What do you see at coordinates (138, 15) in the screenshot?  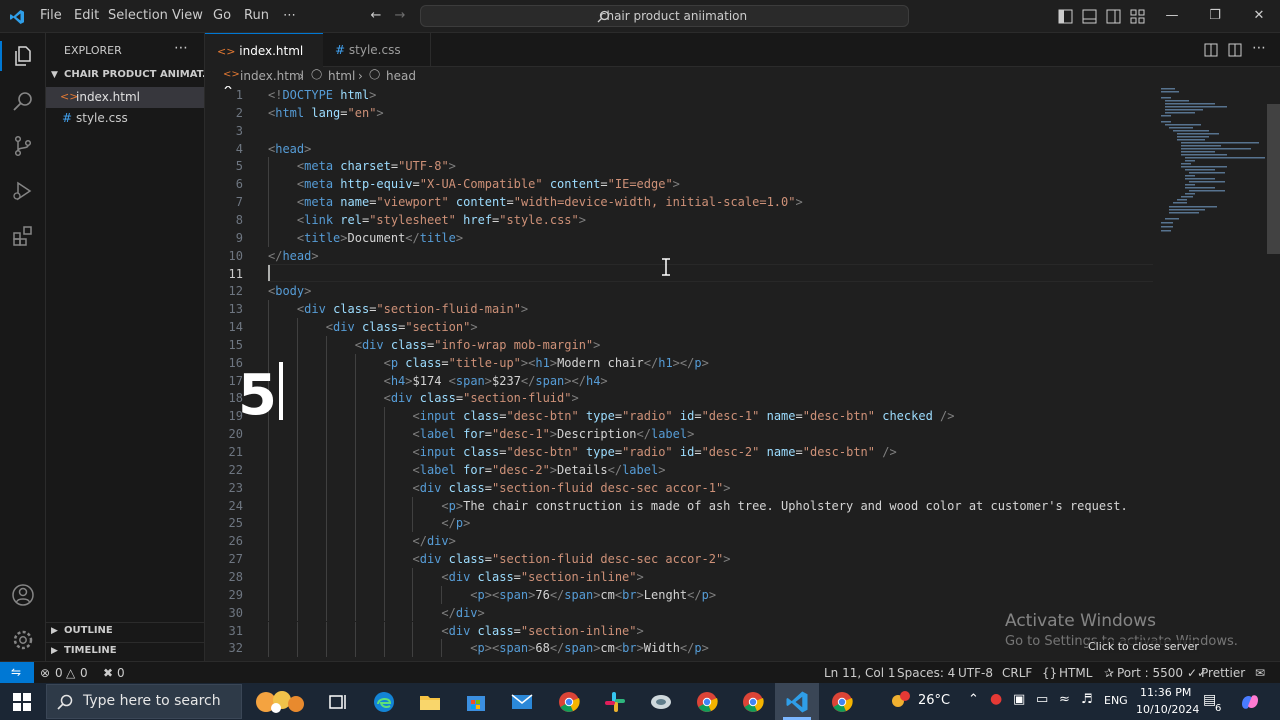 I see `menu-selection: Selection` at bounding box center [138, 15].